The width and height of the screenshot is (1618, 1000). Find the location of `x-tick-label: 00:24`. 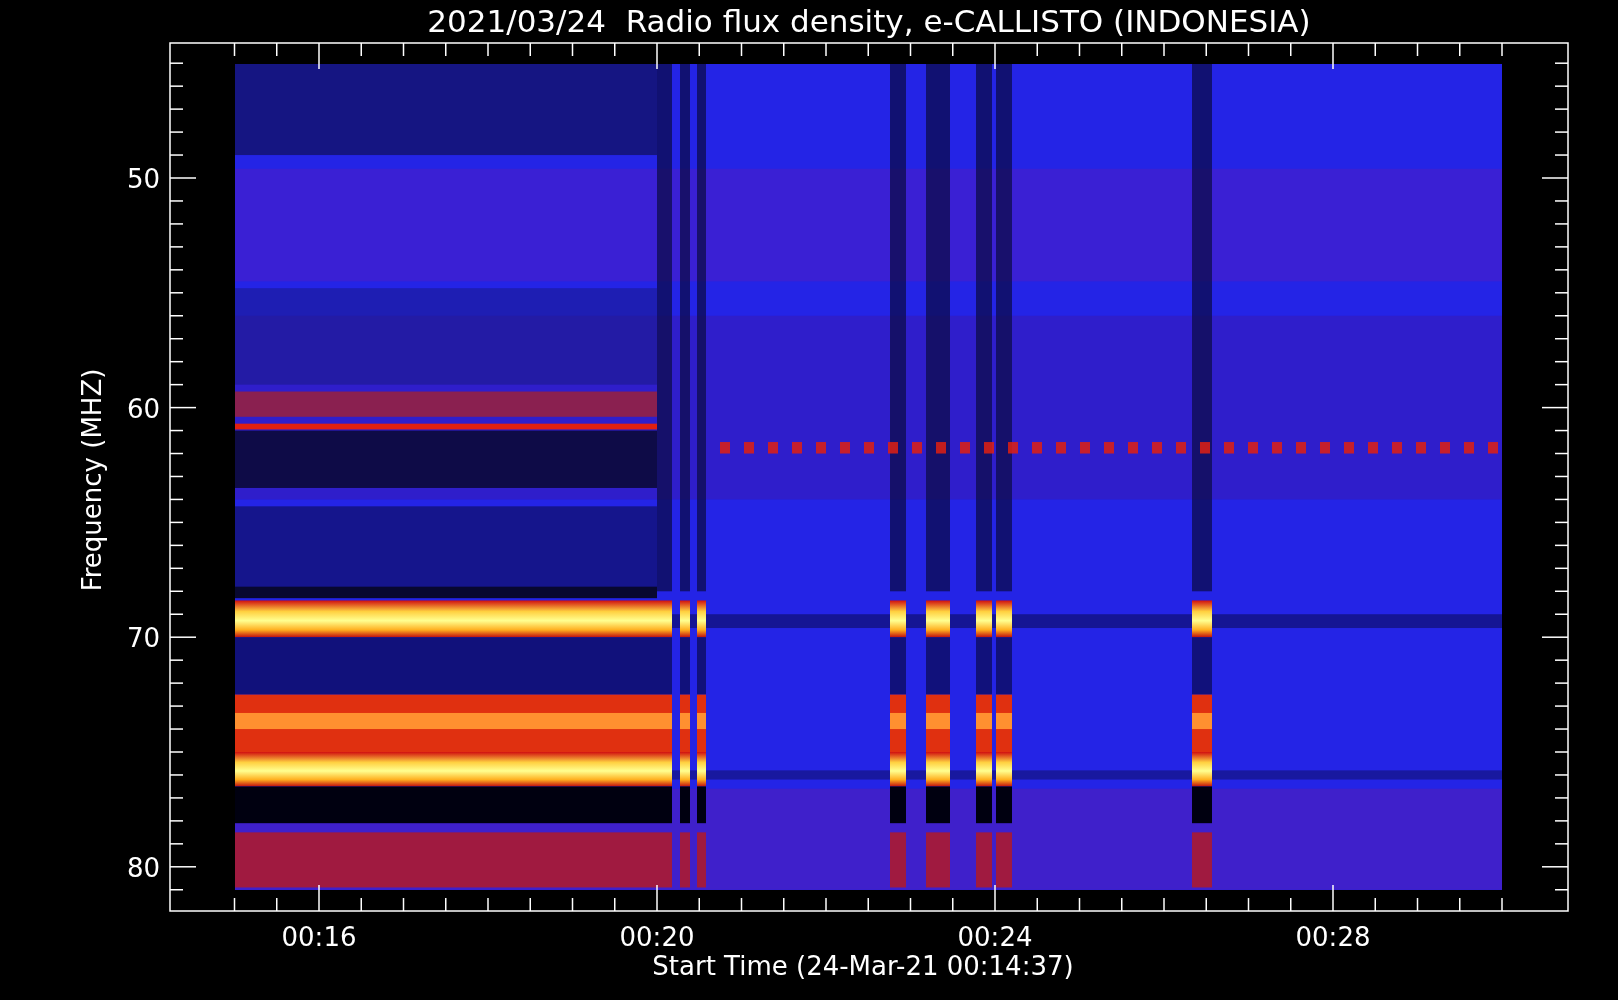

x-tick-label: 00:24 is located at coordinates (995, 937).